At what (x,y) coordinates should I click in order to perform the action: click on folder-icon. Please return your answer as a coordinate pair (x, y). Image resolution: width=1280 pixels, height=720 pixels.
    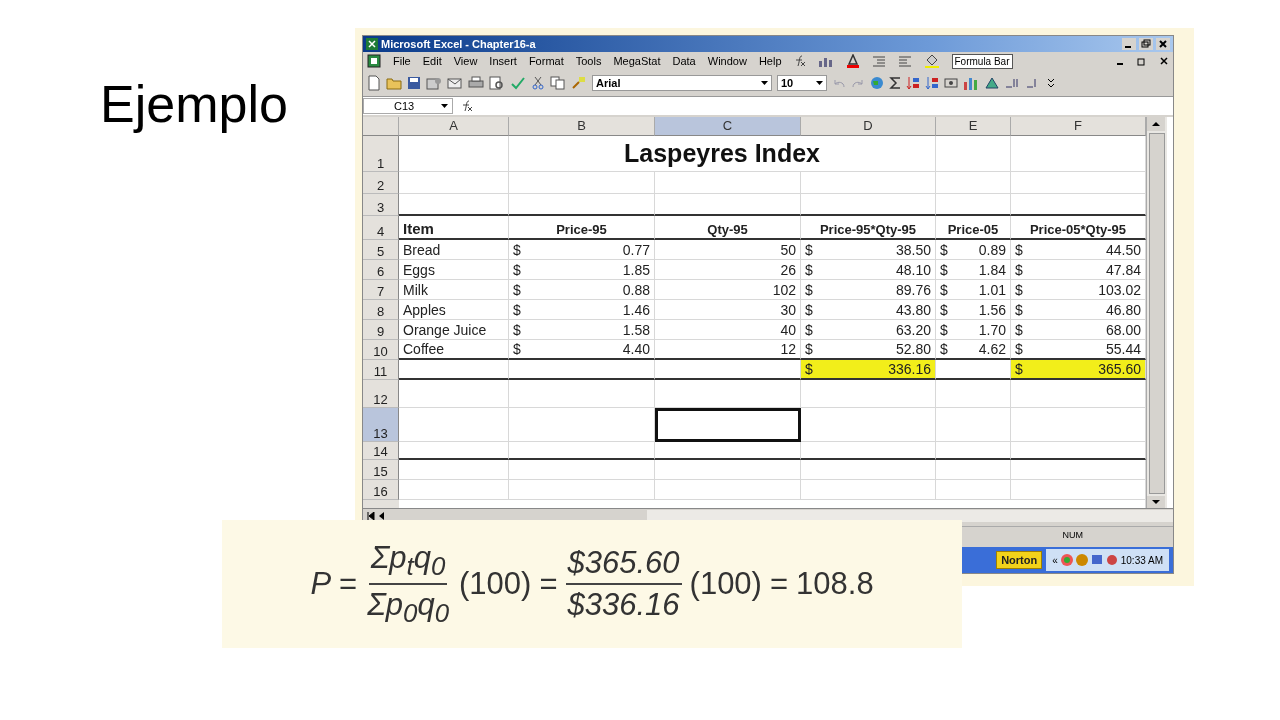
    Looking at the image, I should click on (394, 83).